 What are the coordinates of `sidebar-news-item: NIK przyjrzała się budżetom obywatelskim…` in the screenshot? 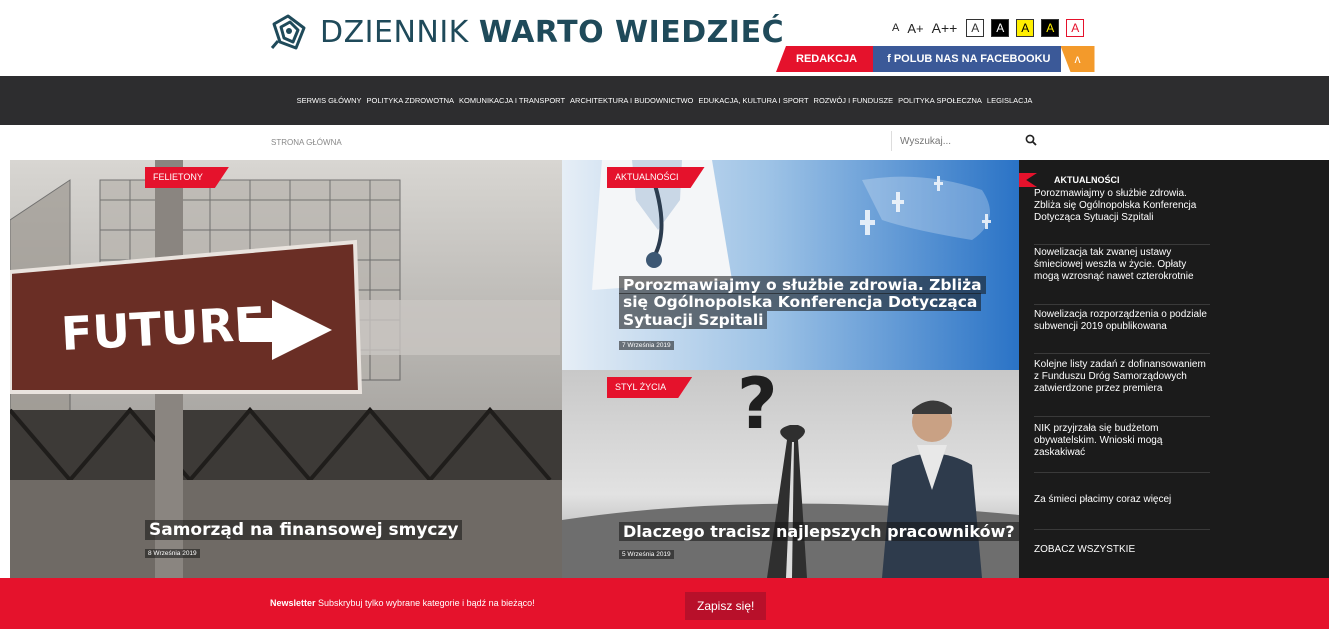 It's located at (1122, 441).